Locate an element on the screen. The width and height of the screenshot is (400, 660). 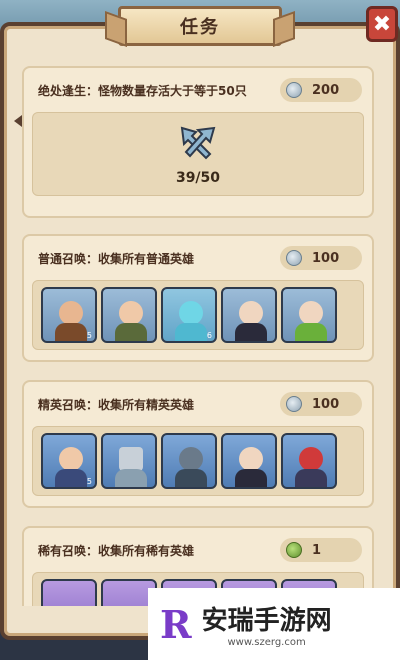
quest-header: 普通召唤：收集所有普通英雄 100 is located at coordinates (198, 258).